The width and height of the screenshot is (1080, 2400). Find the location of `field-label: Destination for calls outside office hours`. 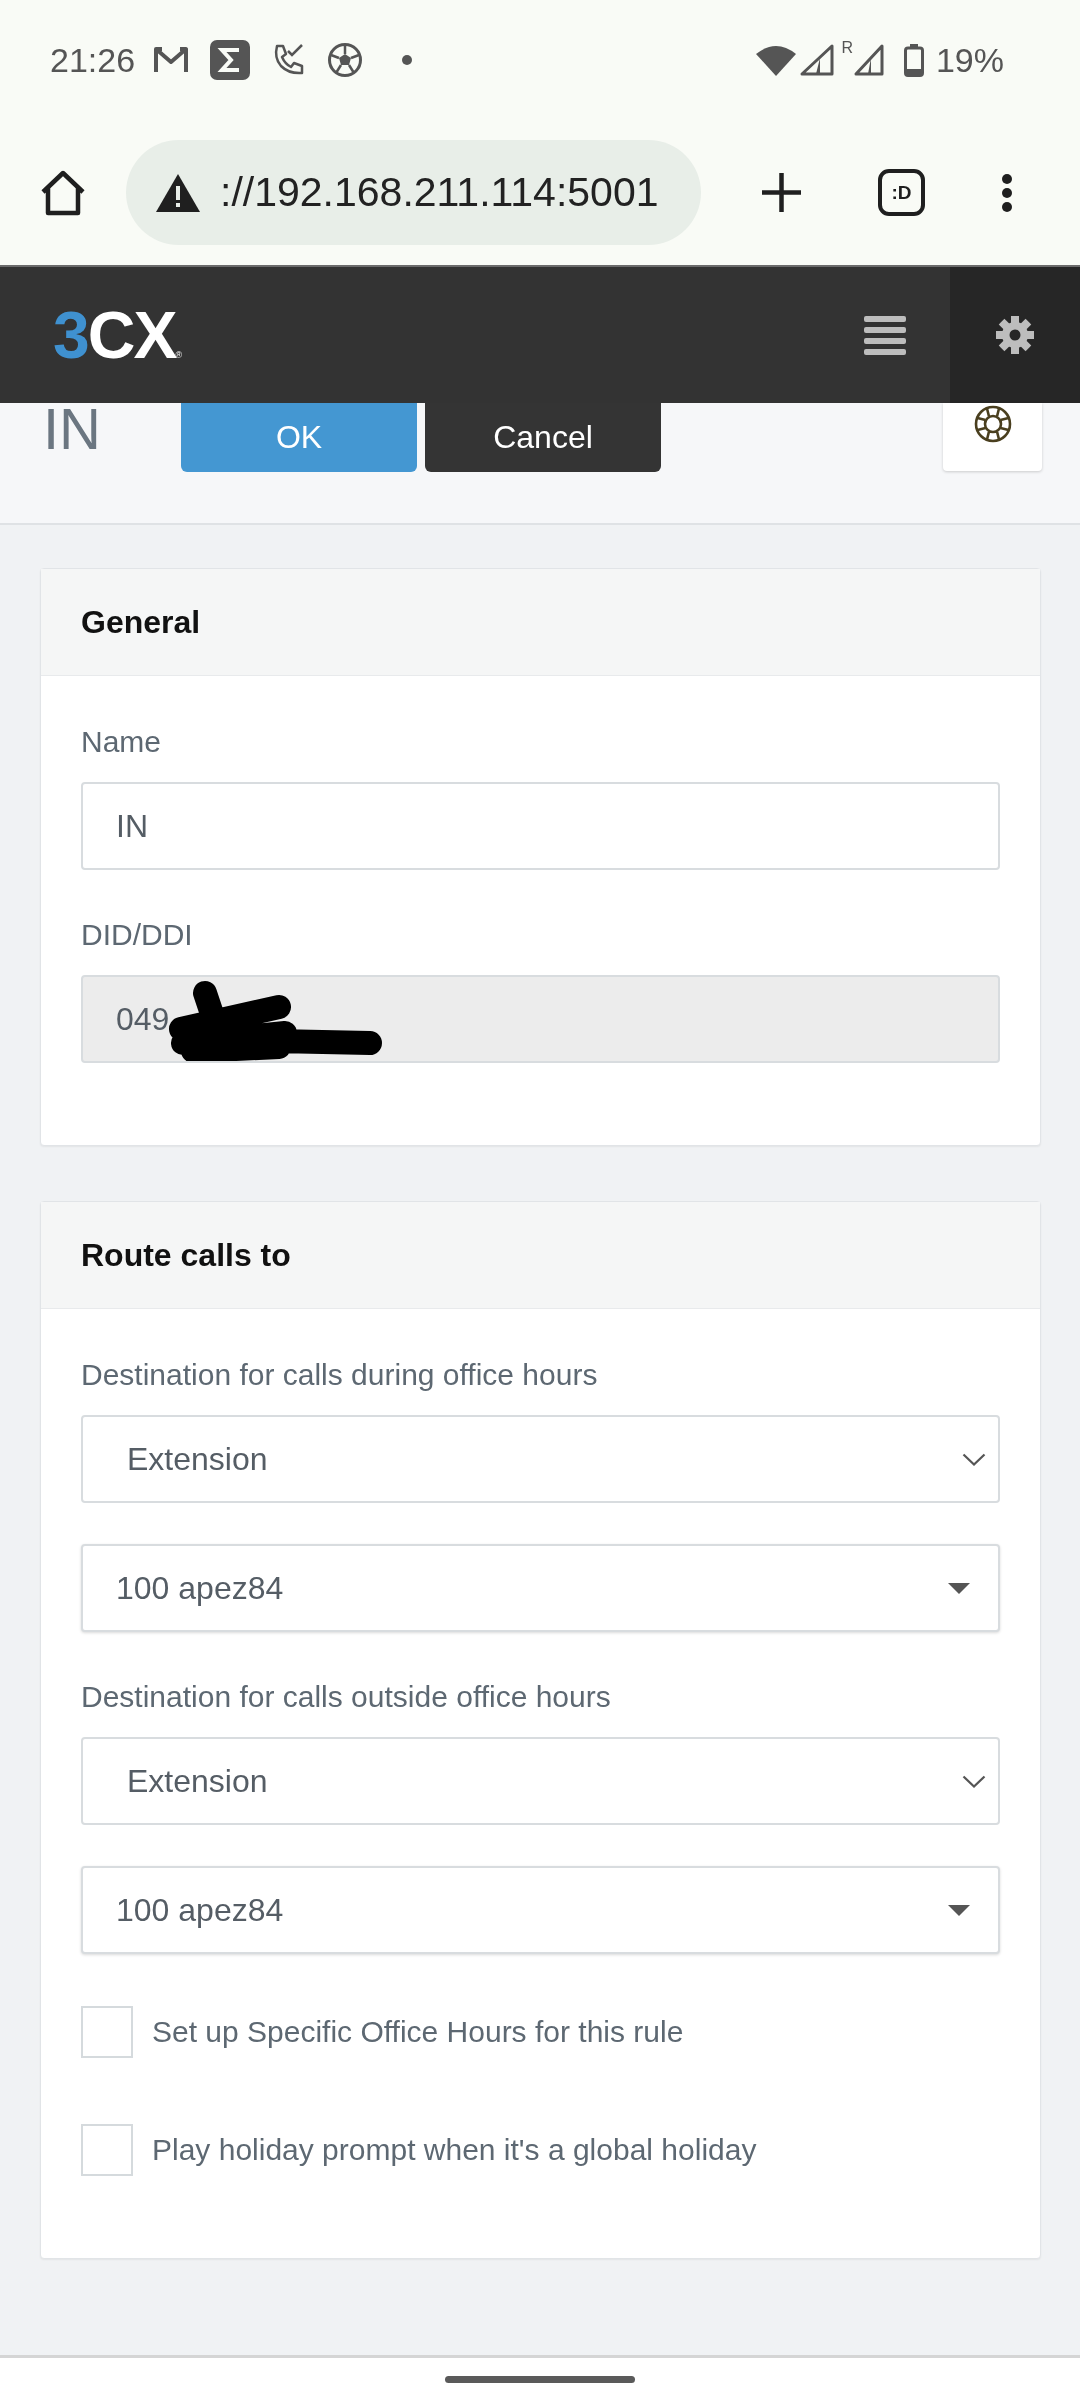

field-label: Destination for calls outside office hours is located at coordinates (346, 1697).